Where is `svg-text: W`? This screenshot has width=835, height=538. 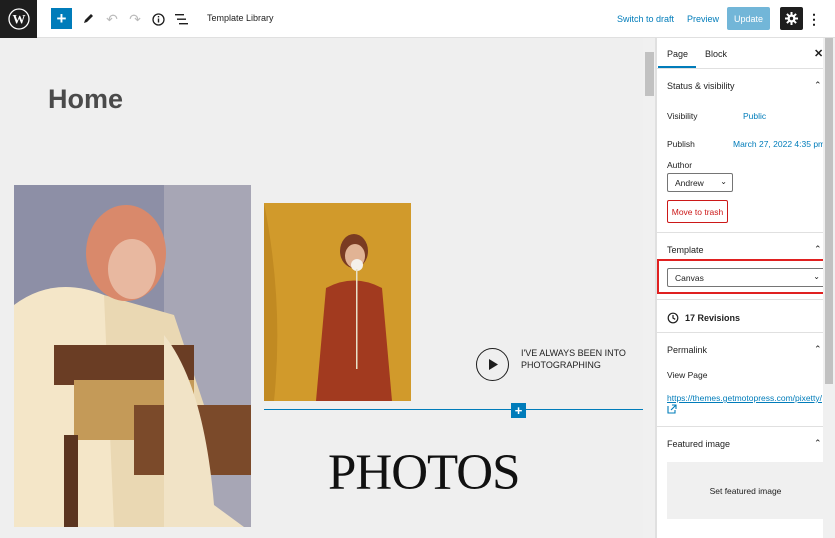 svg-text: W is located at coordinates (18, 19).